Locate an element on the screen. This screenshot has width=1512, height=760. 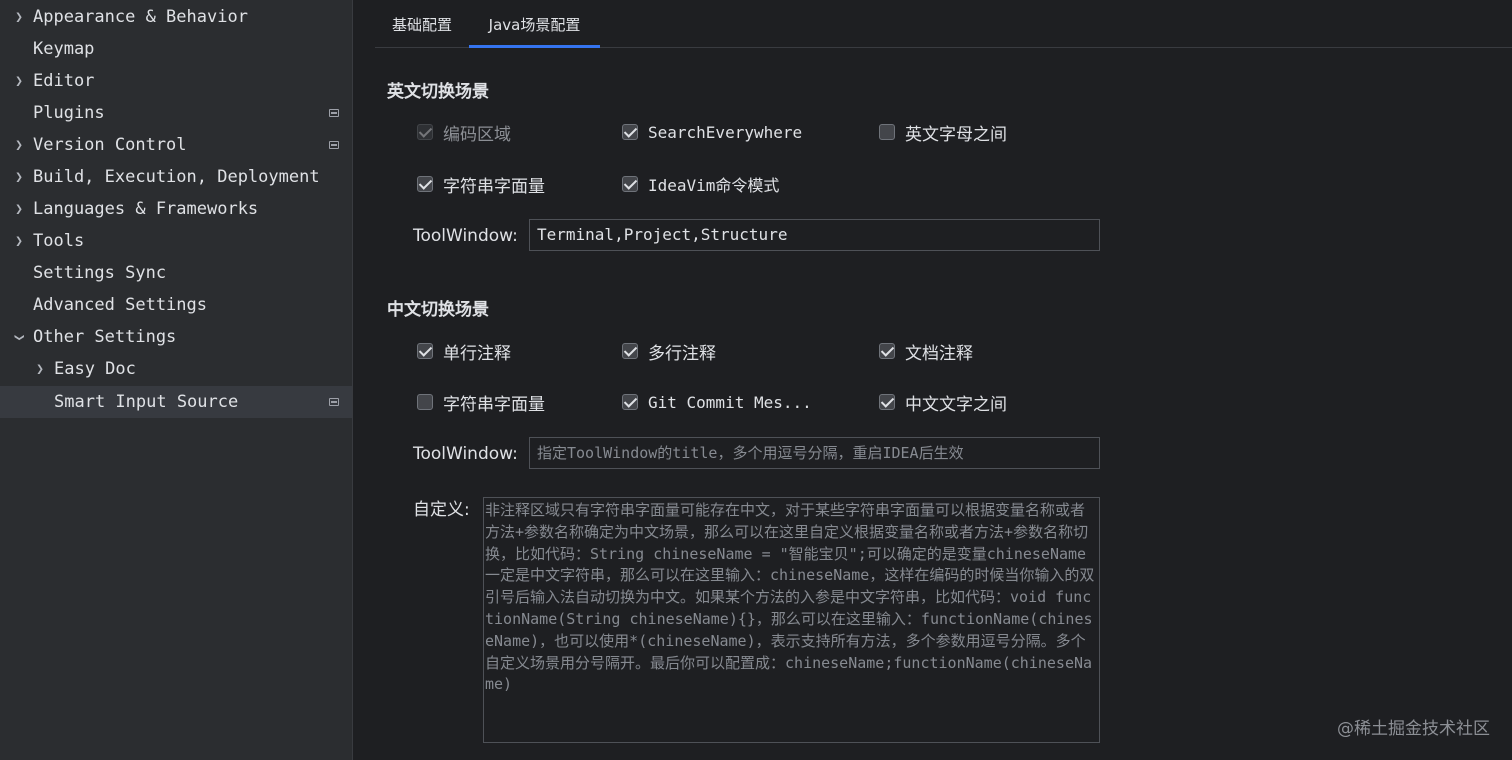
checkbox-string-literal-en: 字符串字面量 is located at coordinates (481, 185).